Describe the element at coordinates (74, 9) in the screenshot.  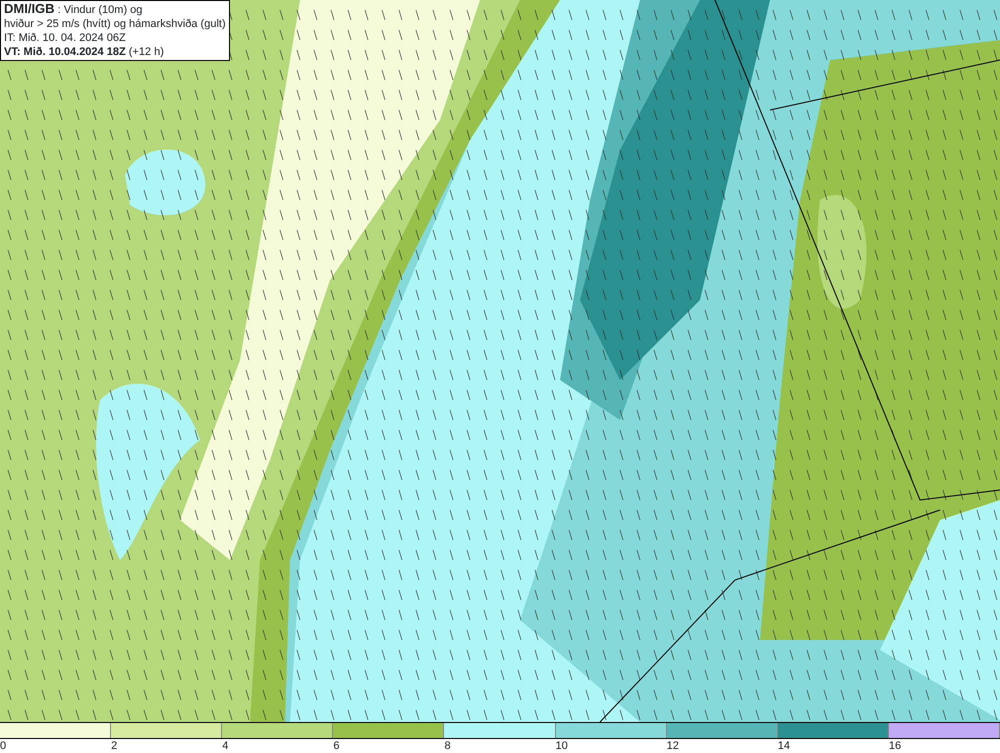
I see `header-text: DMI/IGB : Vindur (10m) og` at that location.